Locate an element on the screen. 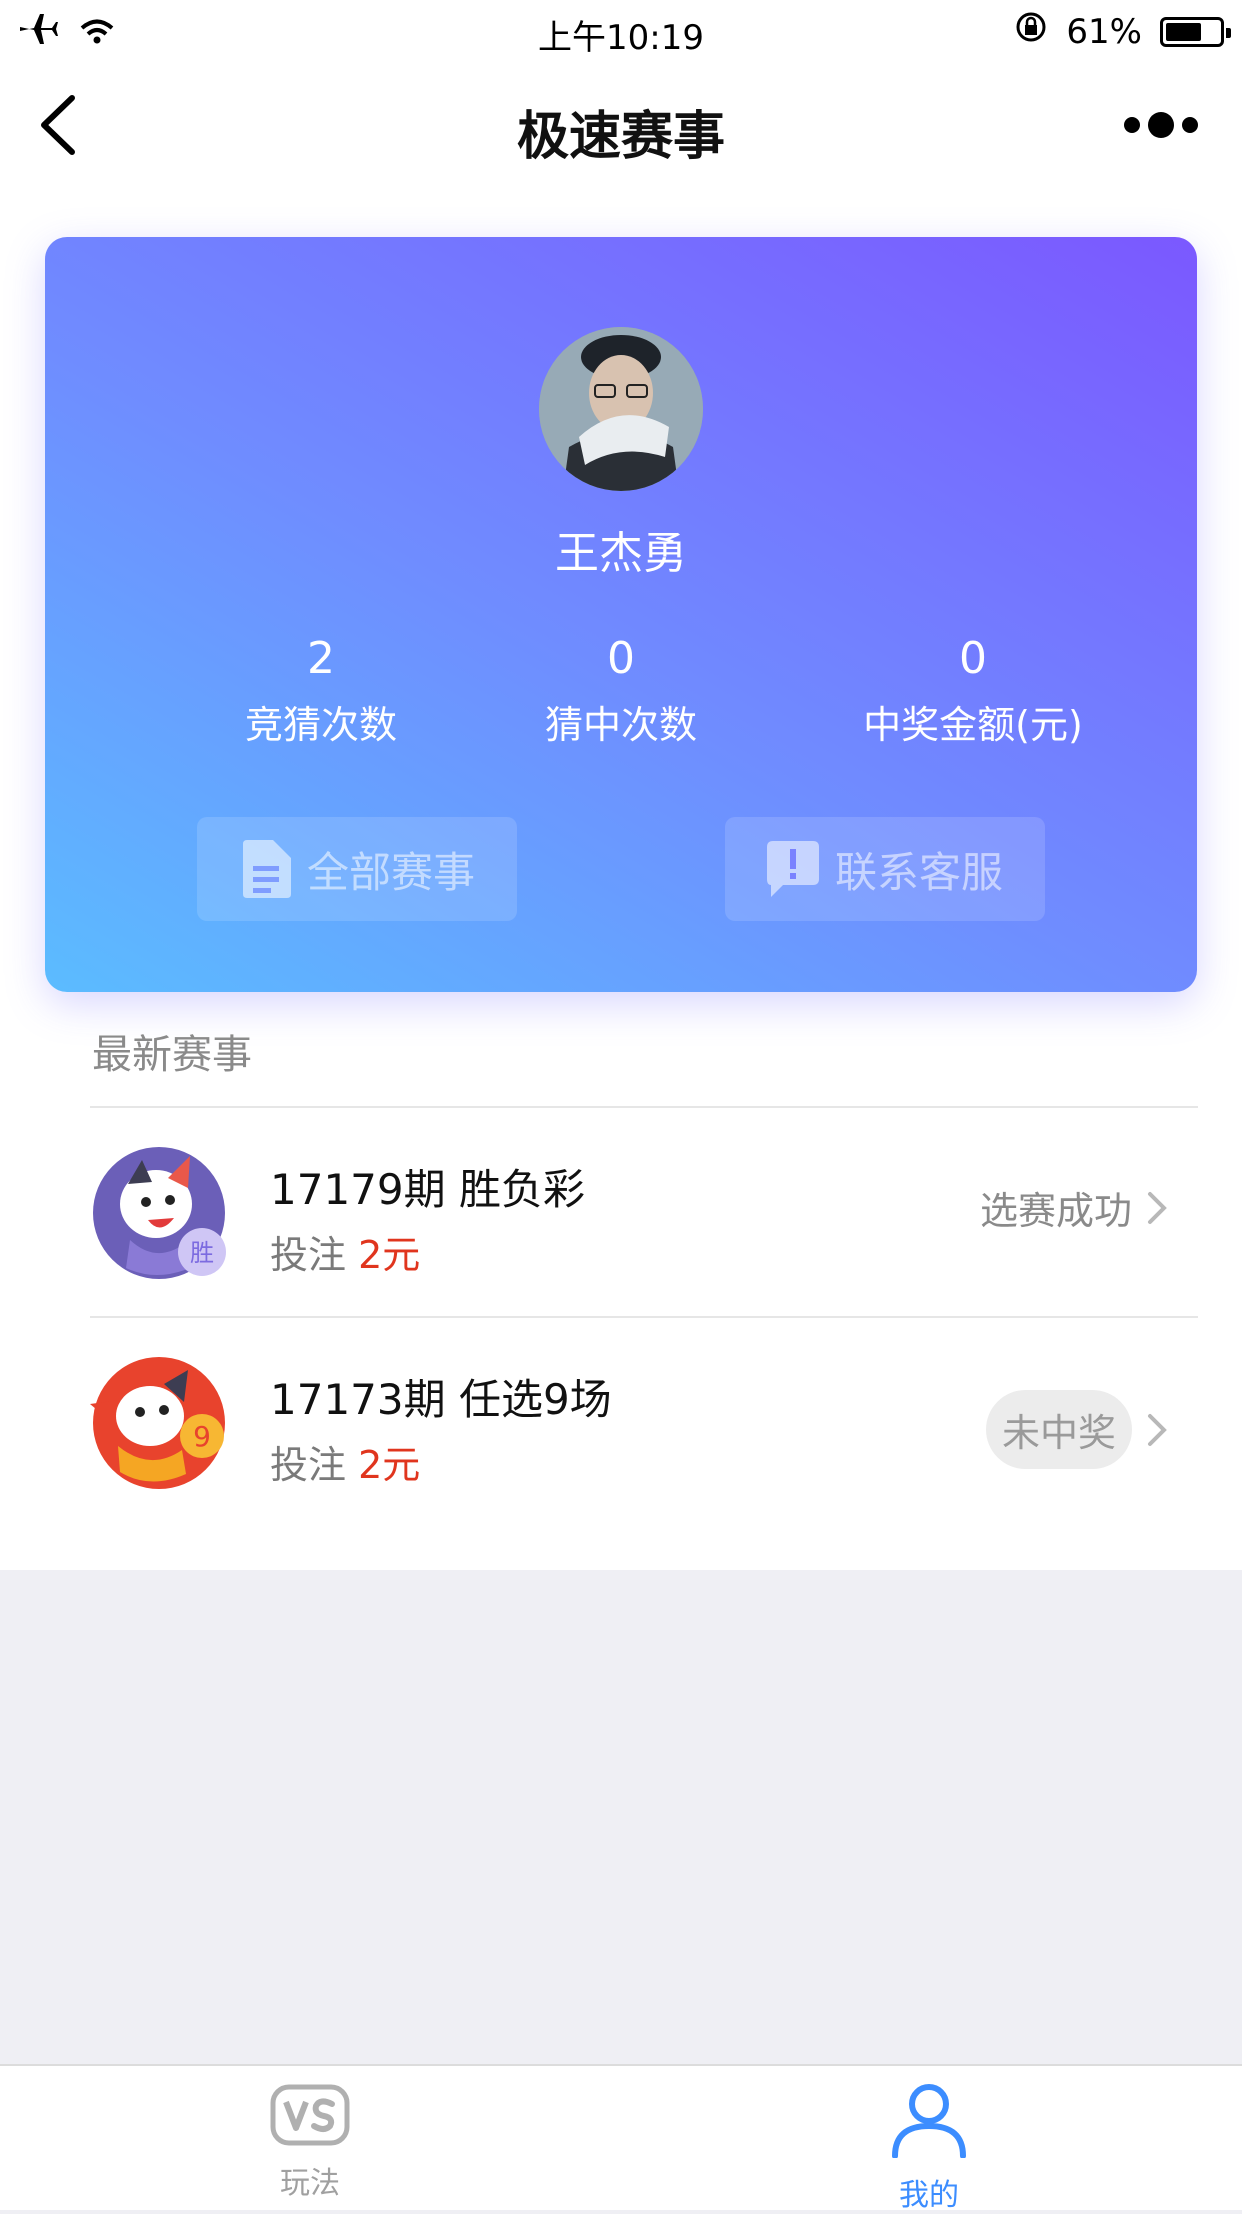 The width and height of the screenshot is (1242, 2214). list-item: 胜 17179期 胜负彩 投注 2元 选赛成功 is located at coordinates (644, 1212).